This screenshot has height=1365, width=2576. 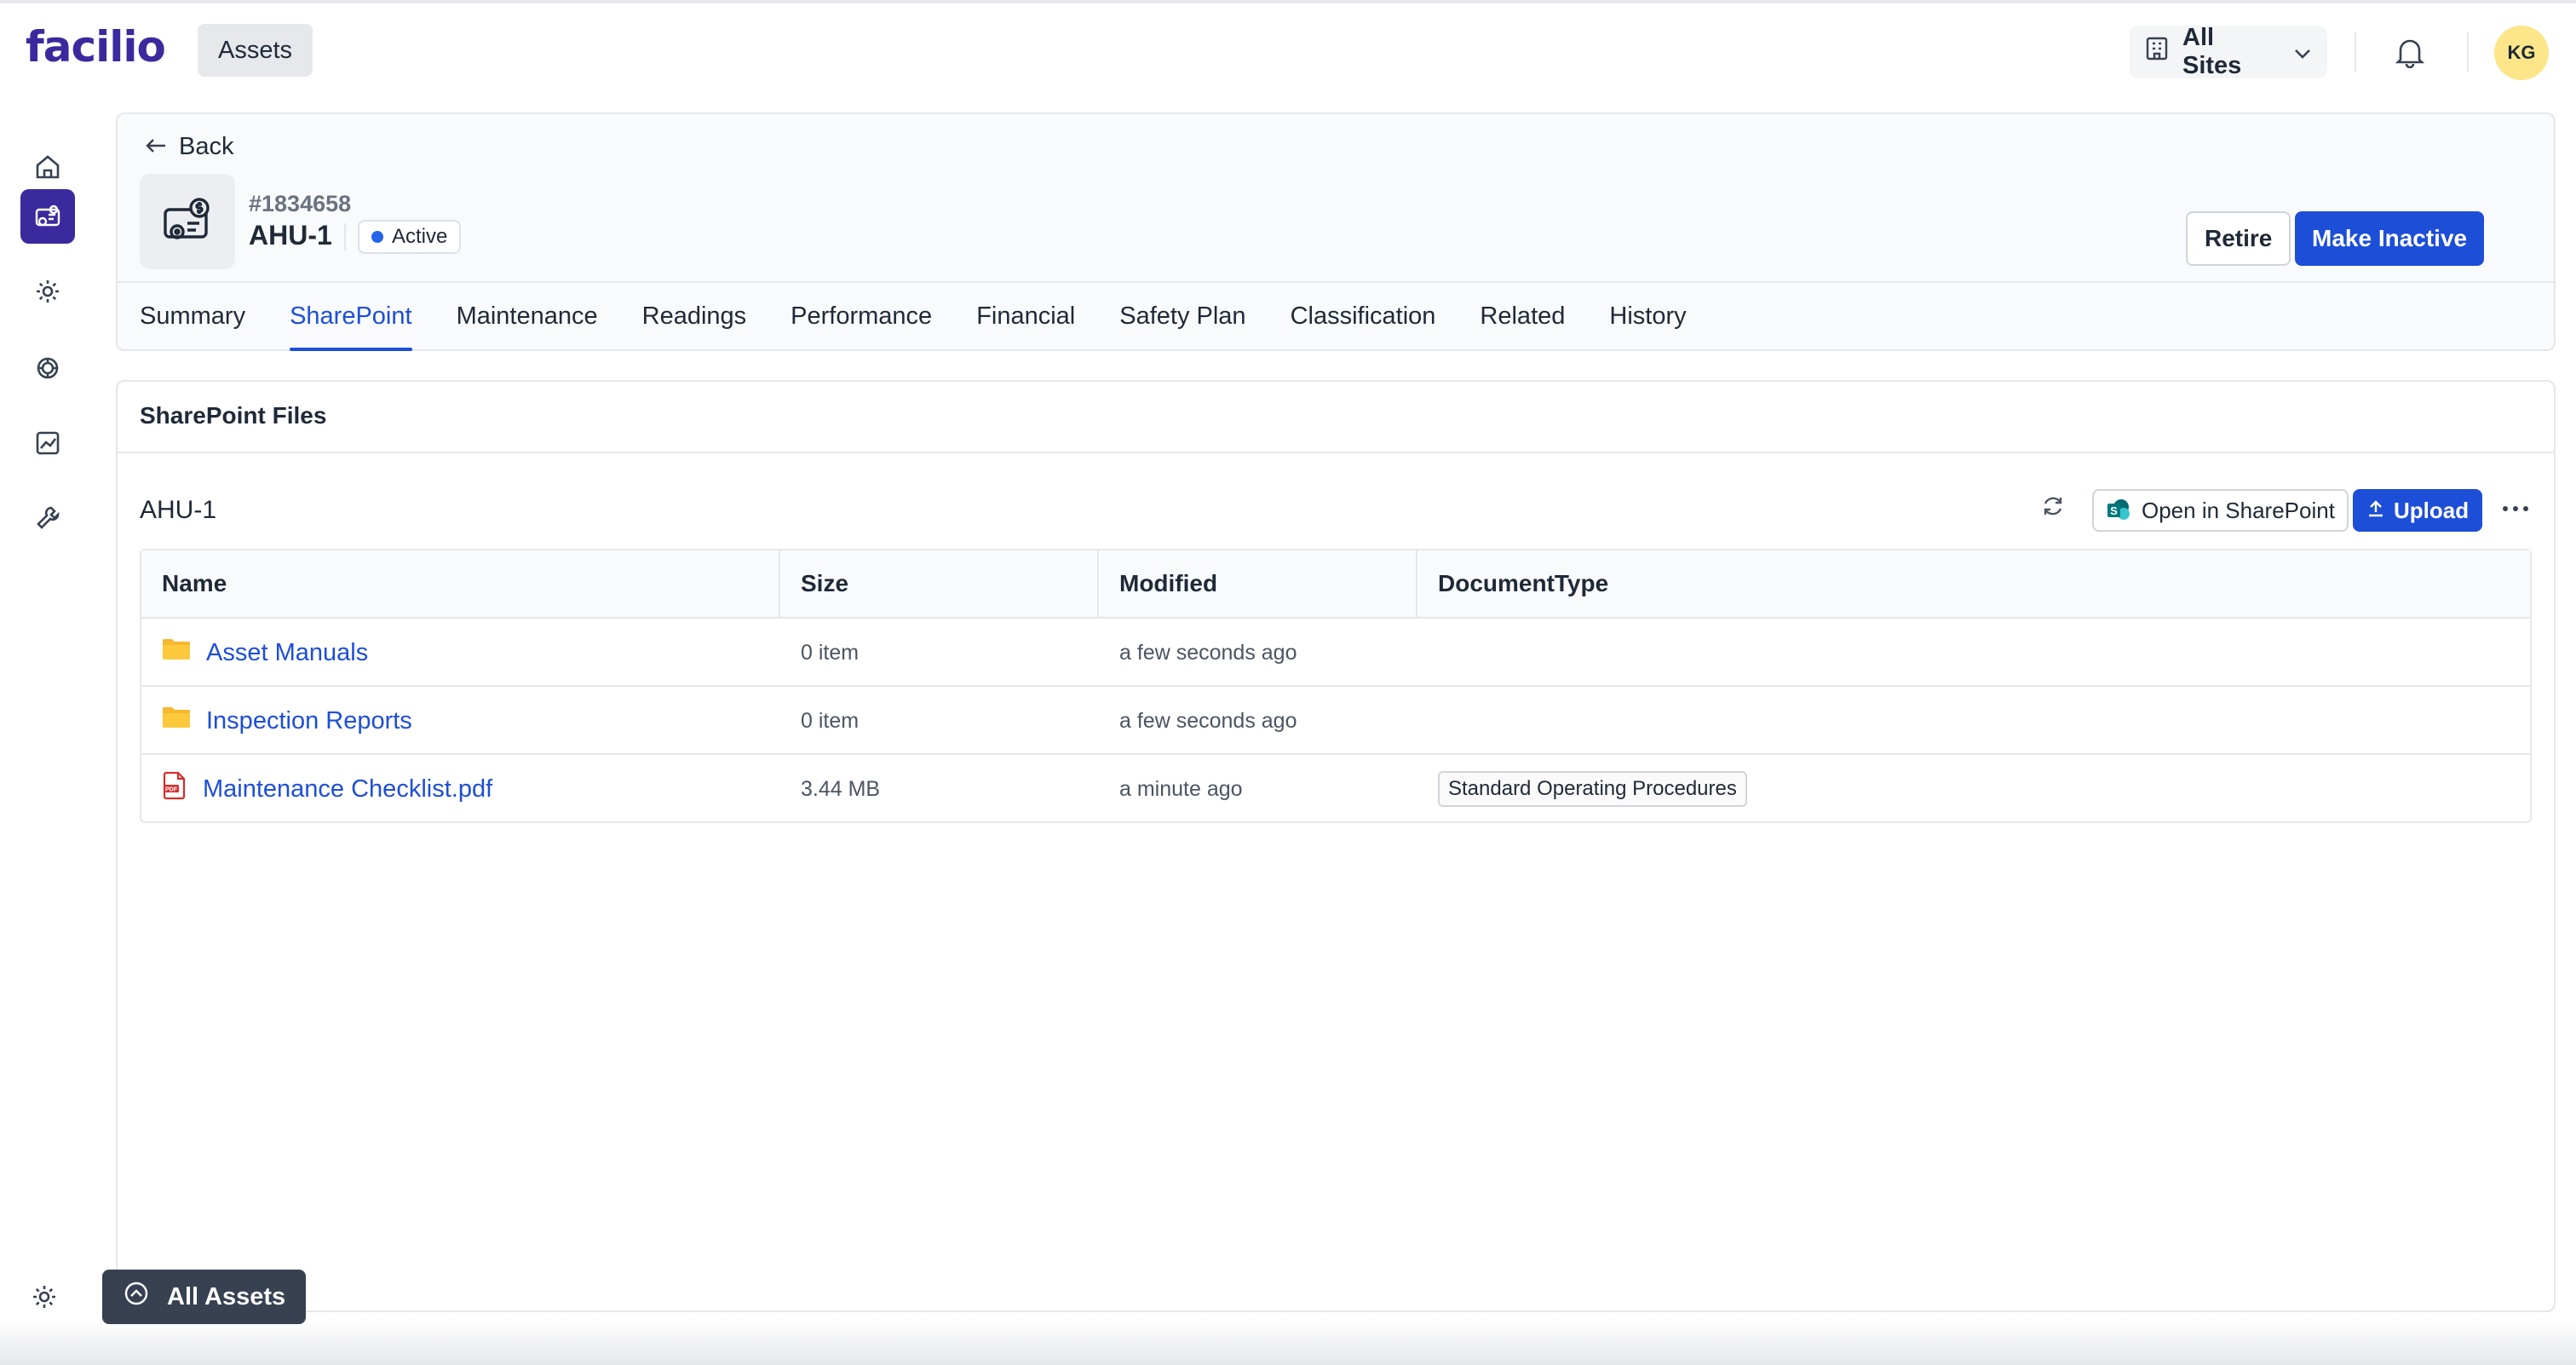 I want to click on site-selector-label: All Sites, so click(x=2212, y=51).